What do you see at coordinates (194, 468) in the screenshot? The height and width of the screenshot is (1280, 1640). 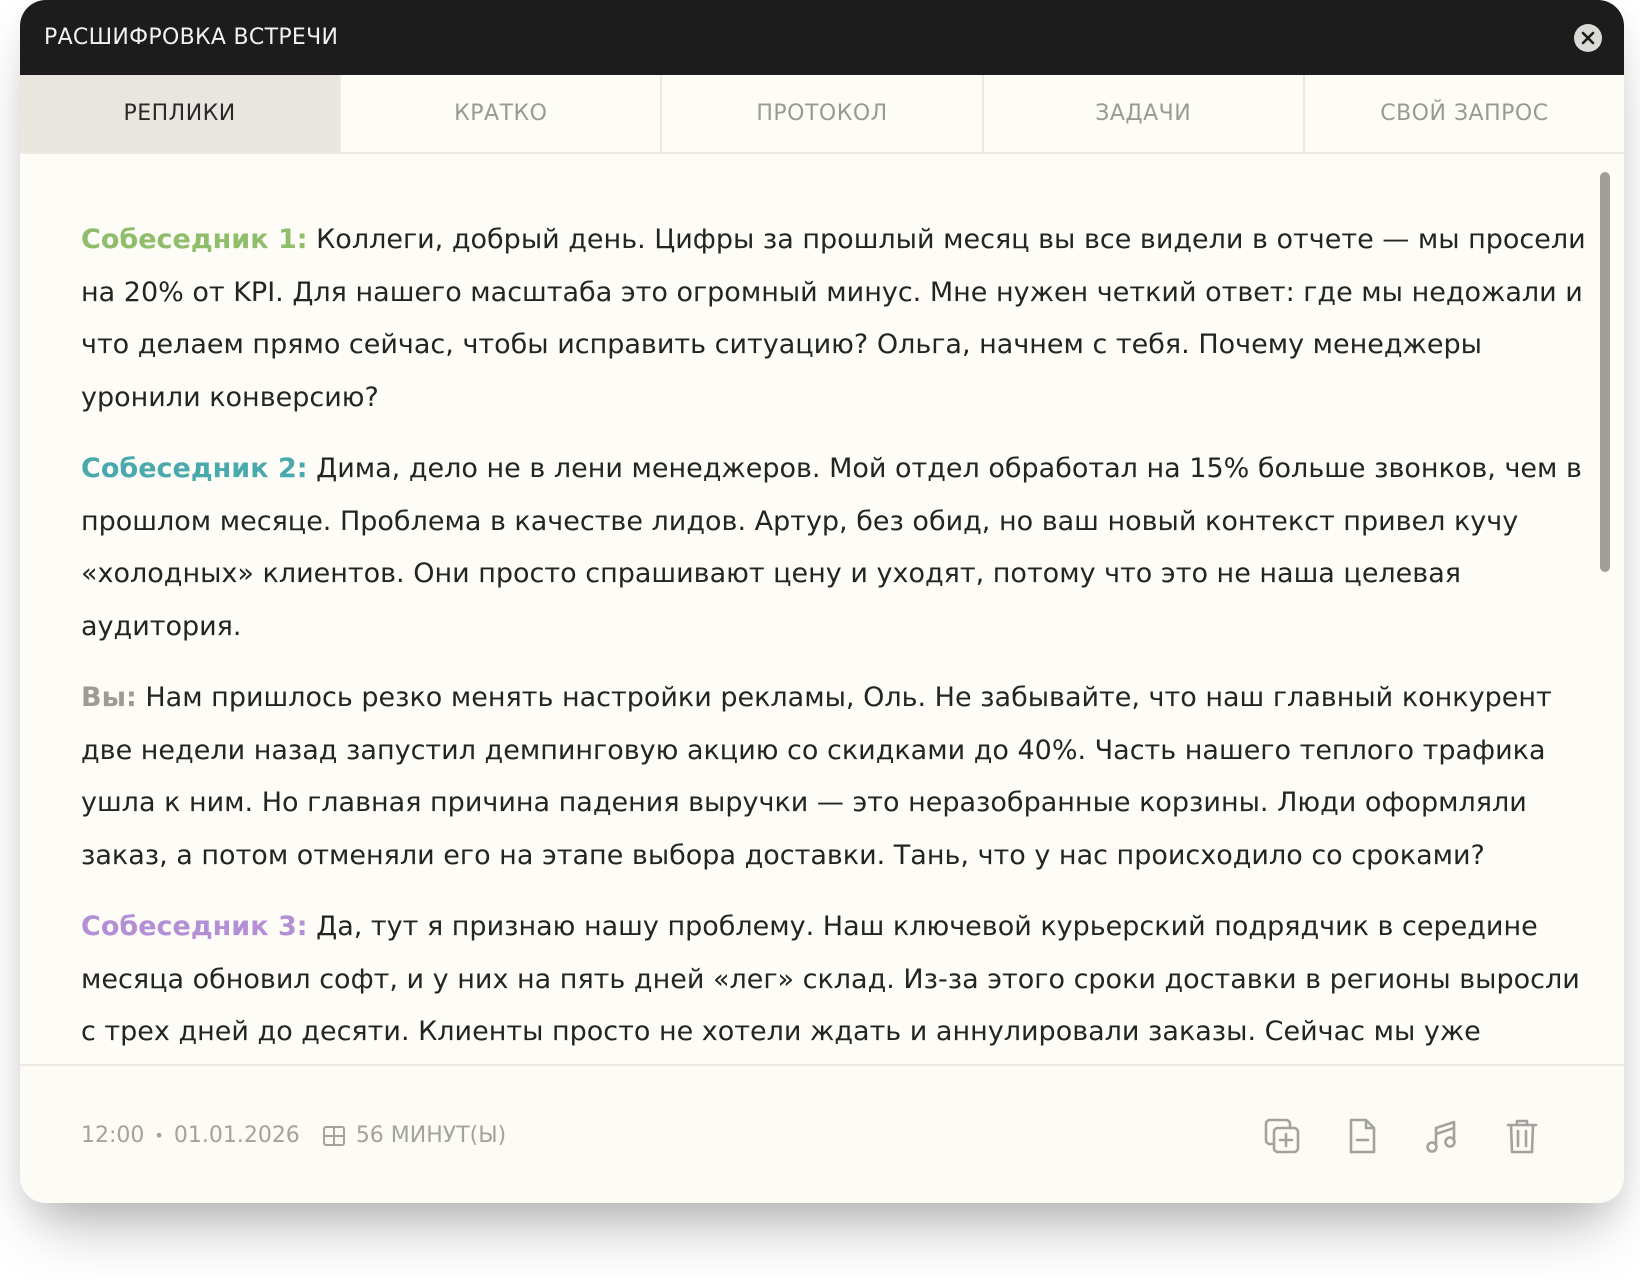 I see `speaker-label: Собеседник 2:` at bounding box center [194, 468].